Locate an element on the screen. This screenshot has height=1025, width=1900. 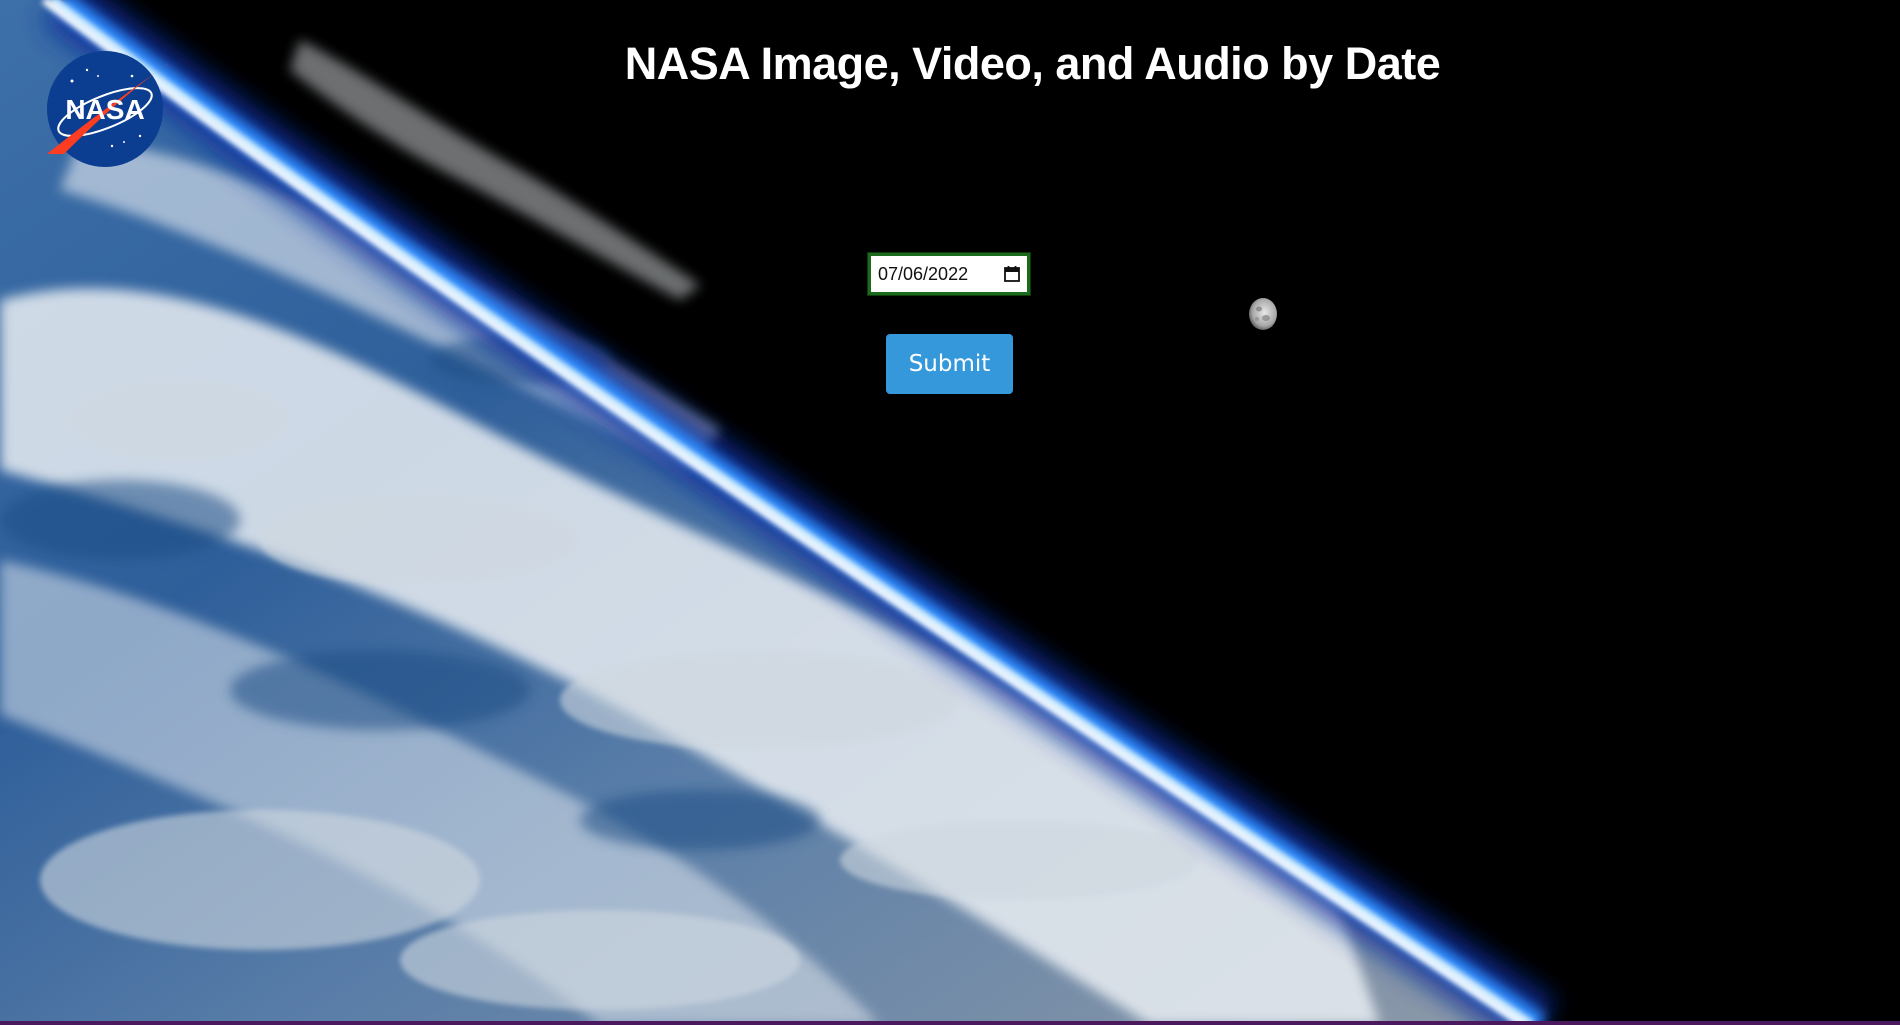
submit-button: Submit is located at coordinates (949, 364).